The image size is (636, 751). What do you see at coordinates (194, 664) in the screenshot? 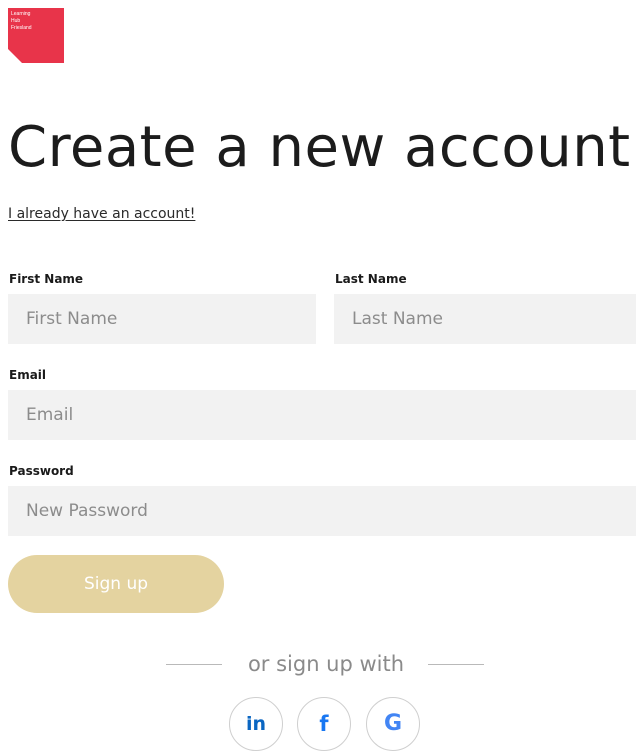
I see `divider-line-left` at bounding box center [194, 664].